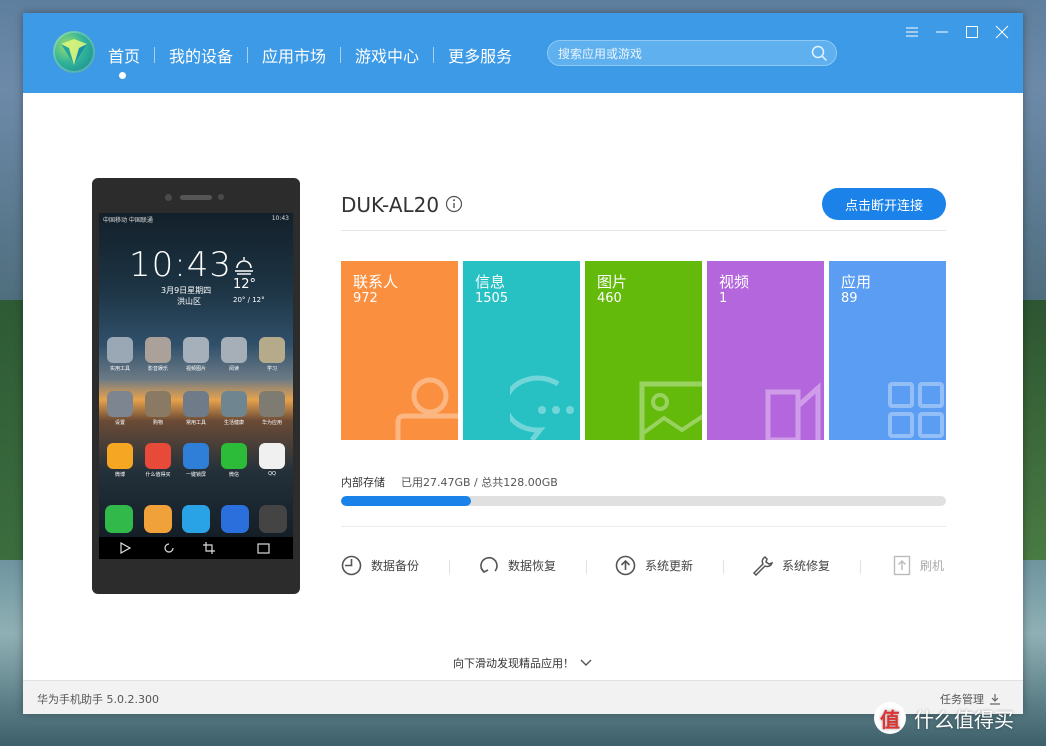 The height and width of the screenshot is (746, 1046). I want to click on phone-app-weibo: 微博, so click(120, 460).